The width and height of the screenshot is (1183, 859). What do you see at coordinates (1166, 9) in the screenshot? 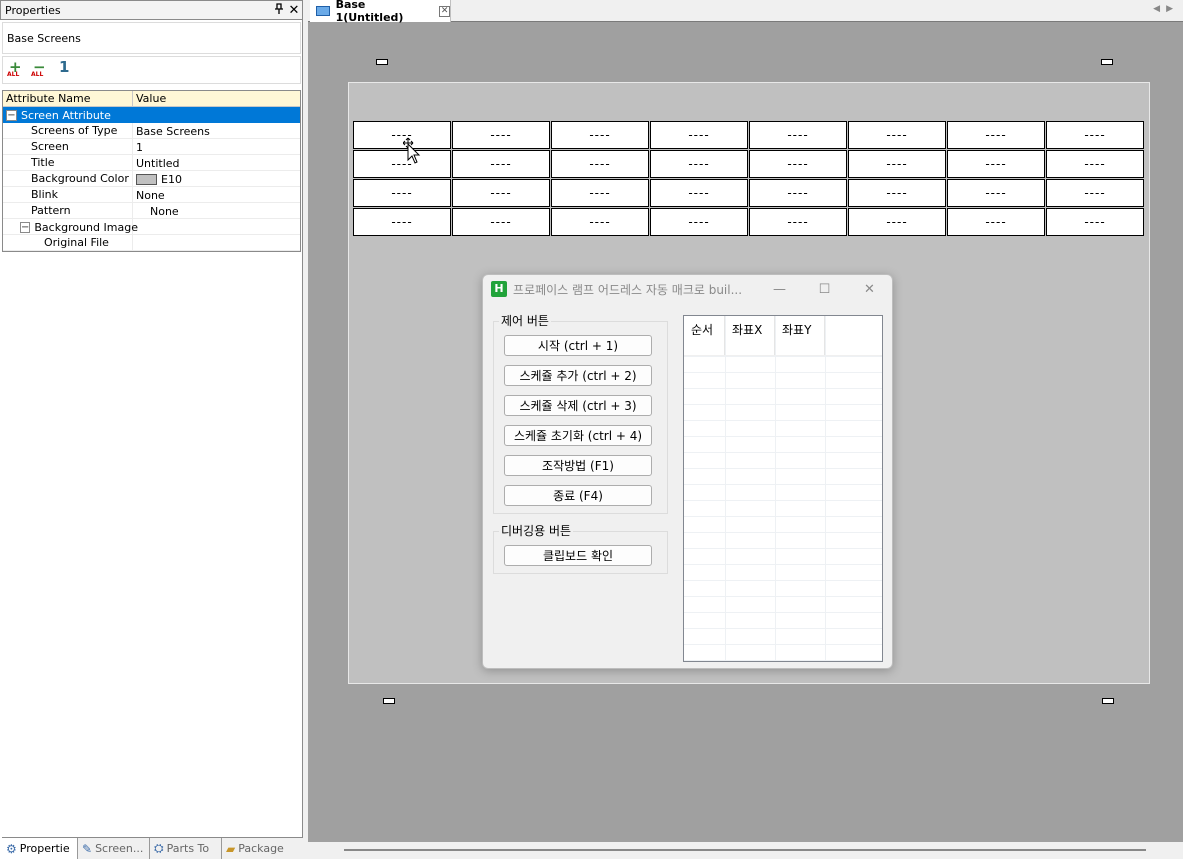
I see `tab-scroll-arrows: ◀▶` at bounding box center [1166, 9].